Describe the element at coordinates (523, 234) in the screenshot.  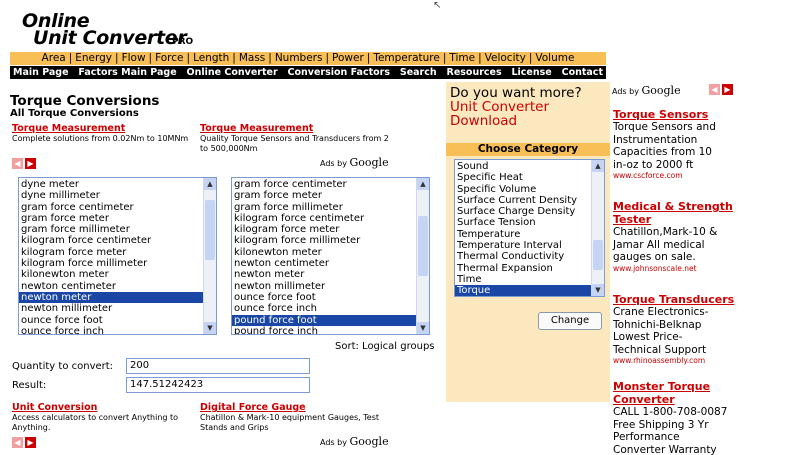
I see `category-option: Temperature` at that location.